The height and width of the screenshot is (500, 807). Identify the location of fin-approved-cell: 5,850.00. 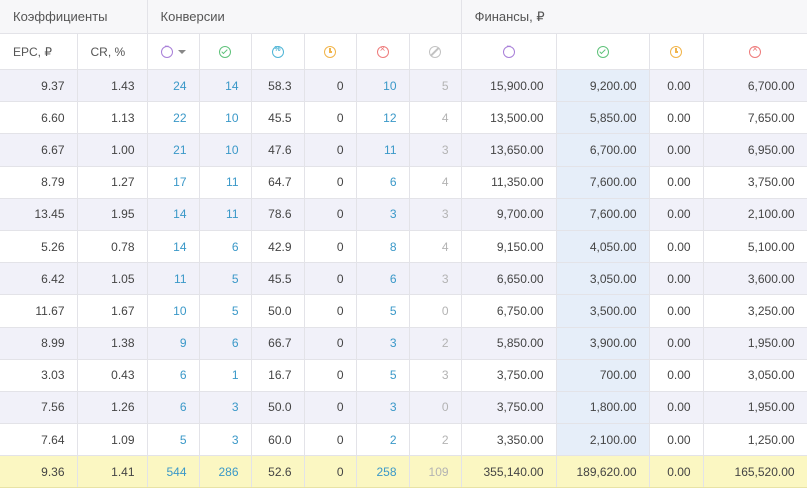
(603, 118).